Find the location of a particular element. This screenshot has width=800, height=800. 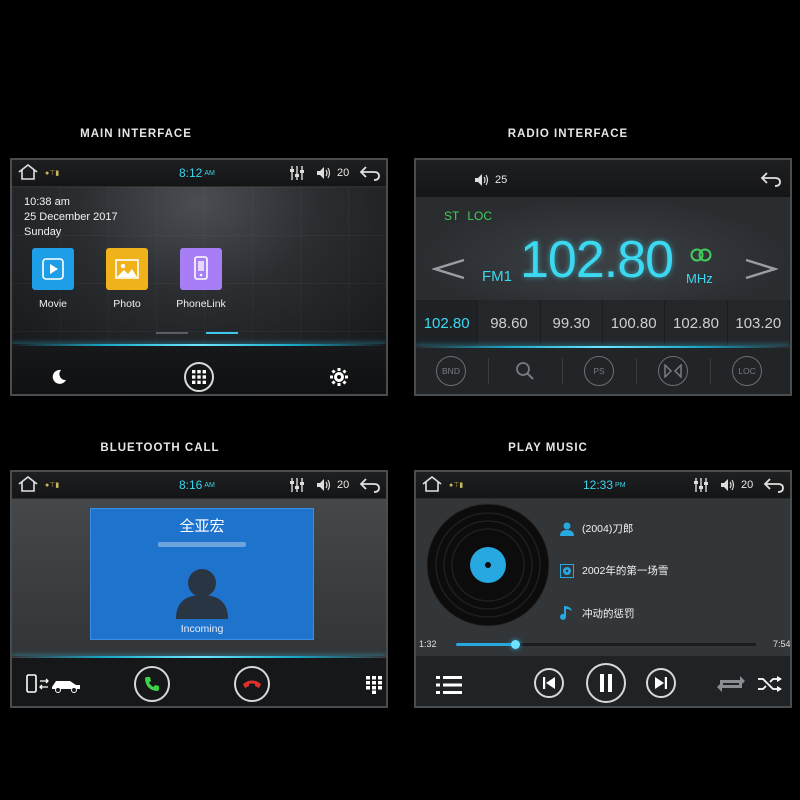

caller-name: 全亚宏 is located at coordinates (202, 526).